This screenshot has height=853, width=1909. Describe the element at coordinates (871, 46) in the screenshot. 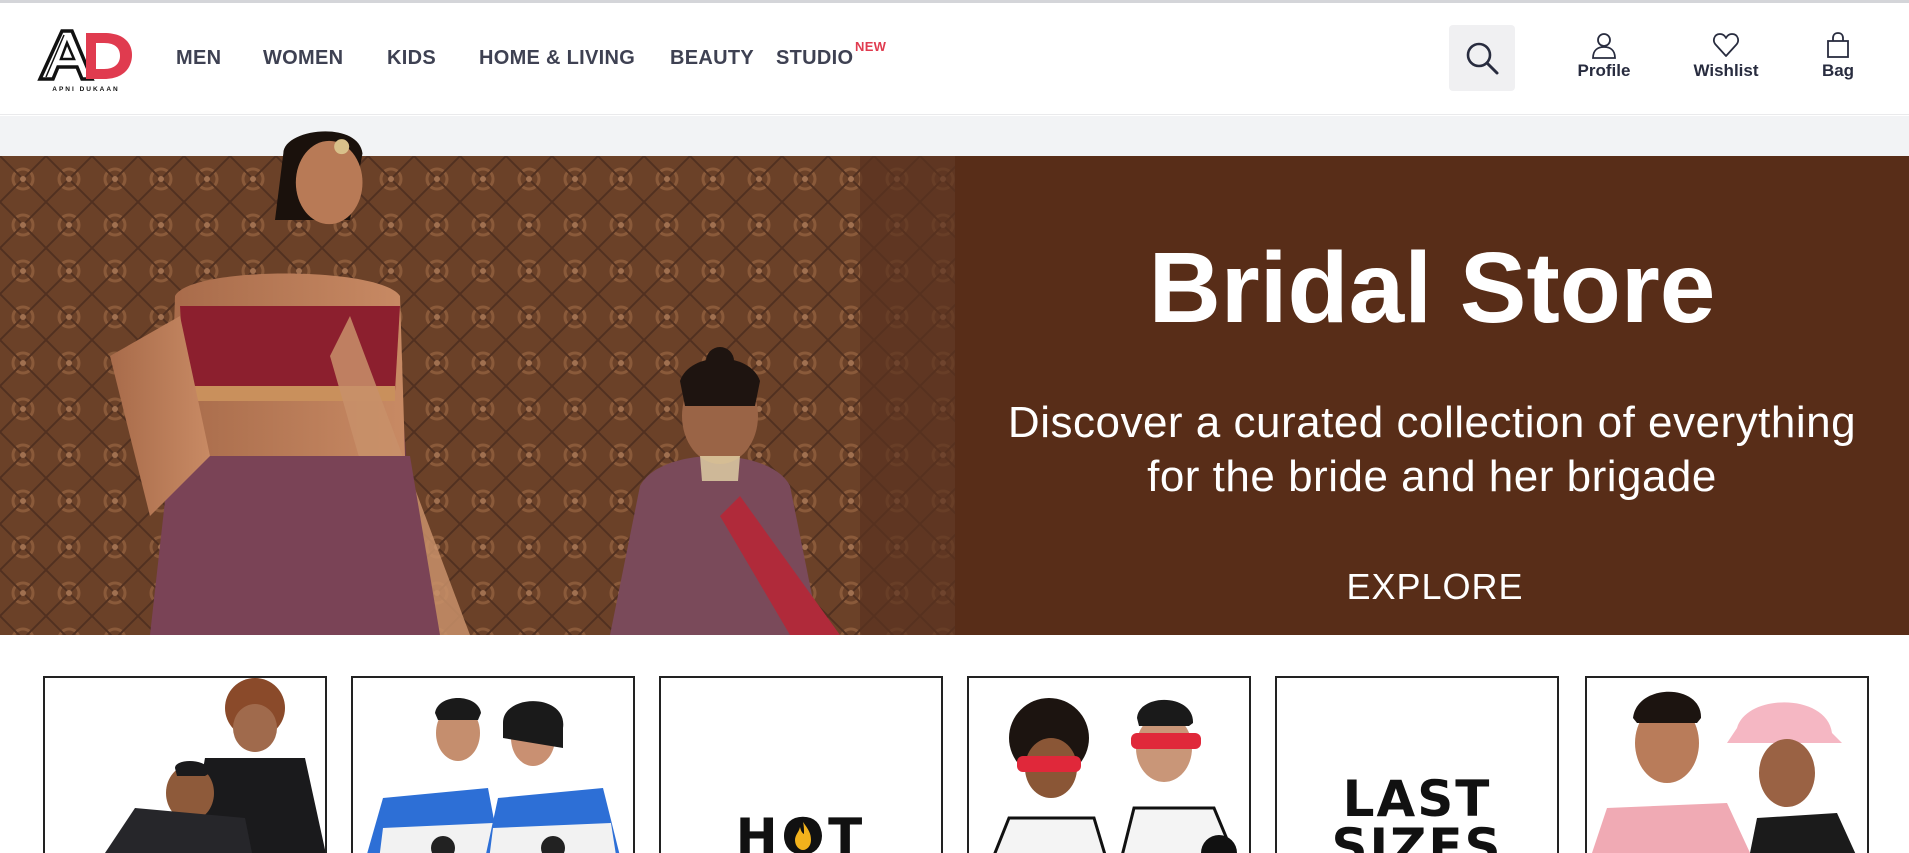

I see `new-badge: NEW` at that location.